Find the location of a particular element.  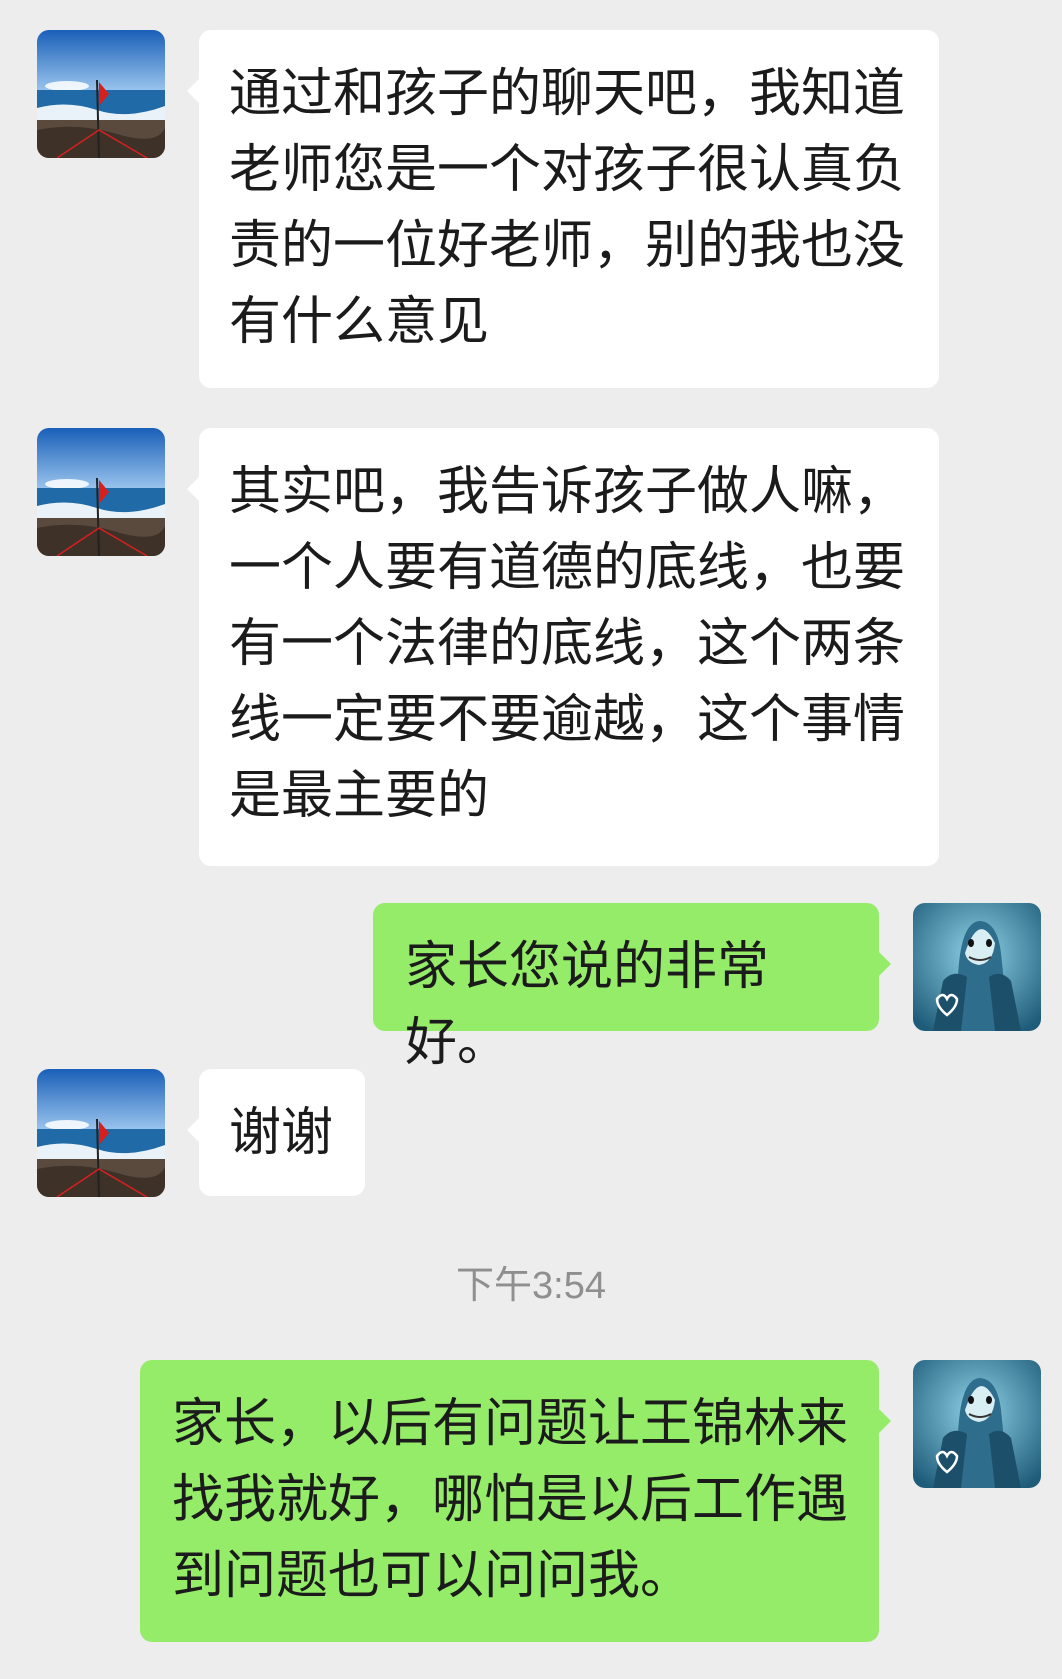

message-text: 谢谢 is located at coordinates (281, 1133).